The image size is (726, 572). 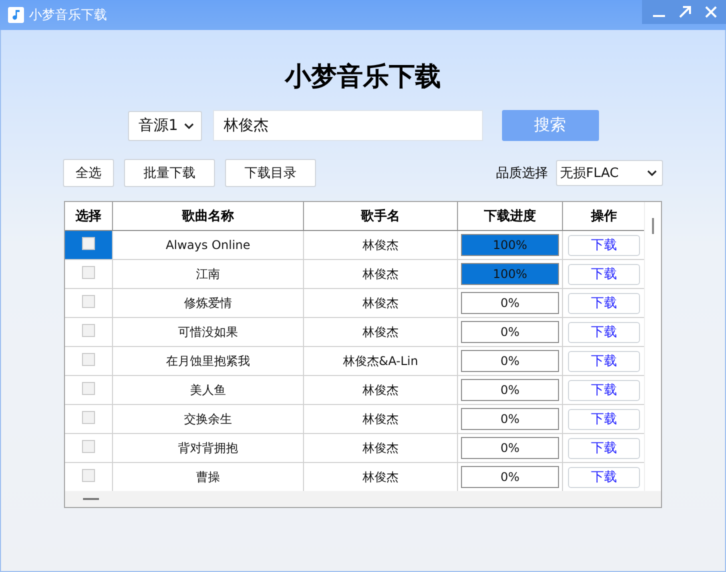 What do you see at coordinates (208, 216) in the screenshot?
I see `column-header: 歌曲名称` at bounding box center [208, 216].